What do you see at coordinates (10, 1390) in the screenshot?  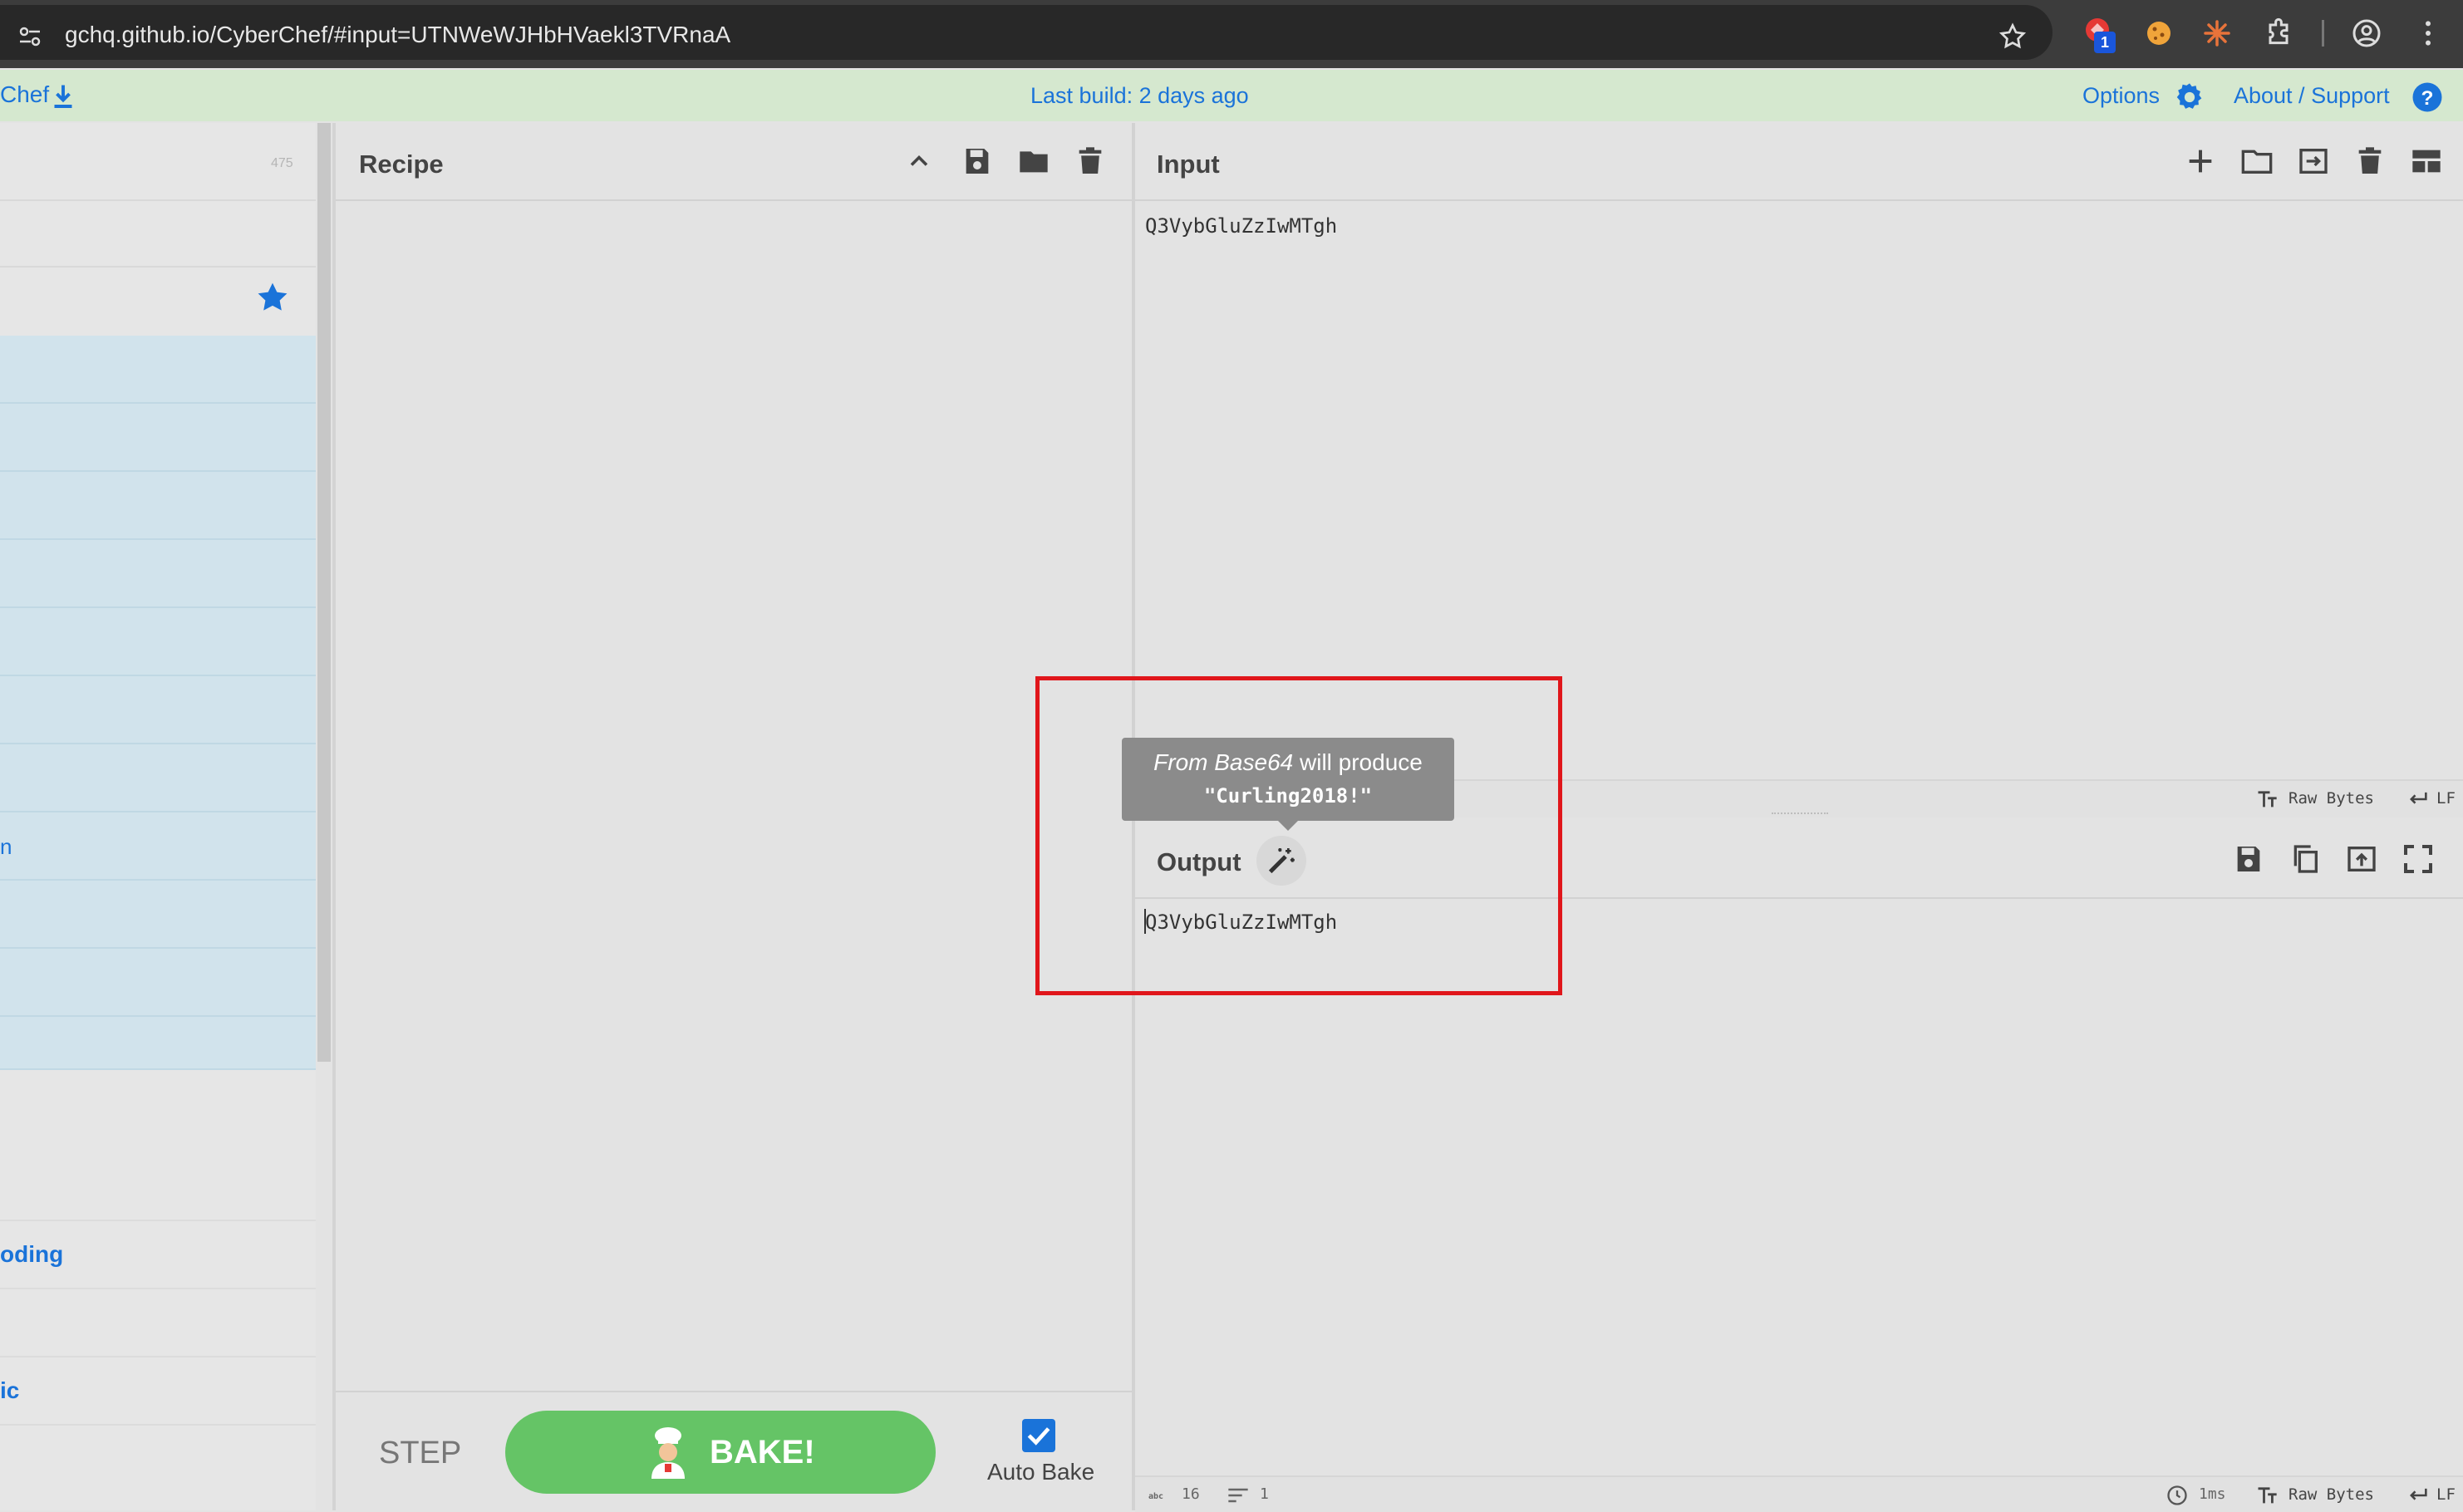 I see `category-label: ic` at bounding box center [10, 1390].